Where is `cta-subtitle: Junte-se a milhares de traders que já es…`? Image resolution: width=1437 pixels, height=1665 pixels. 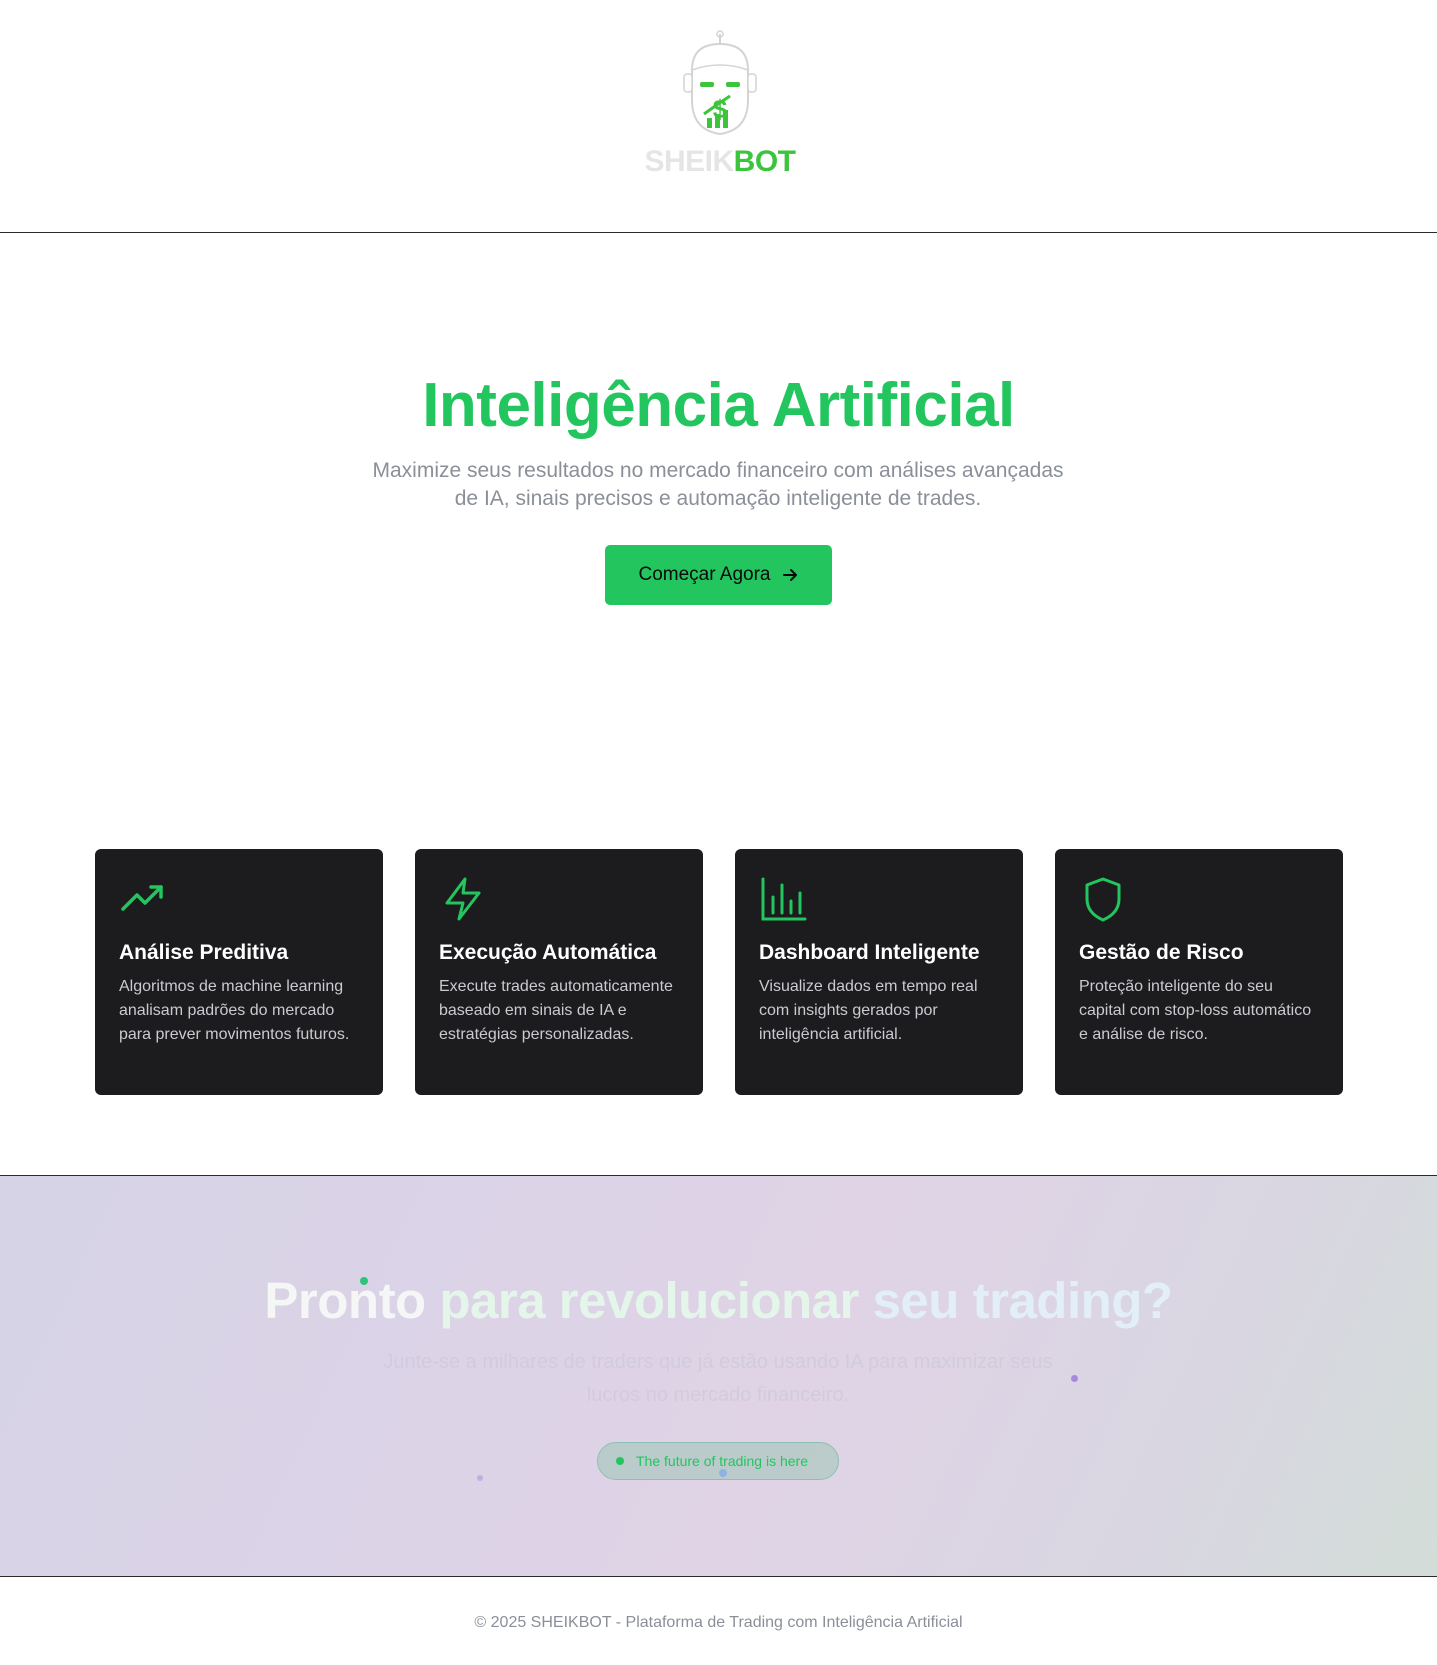
cta-subtitle: Junte-se a milhares de traders que já es… is located at coordinates (718, 1378).